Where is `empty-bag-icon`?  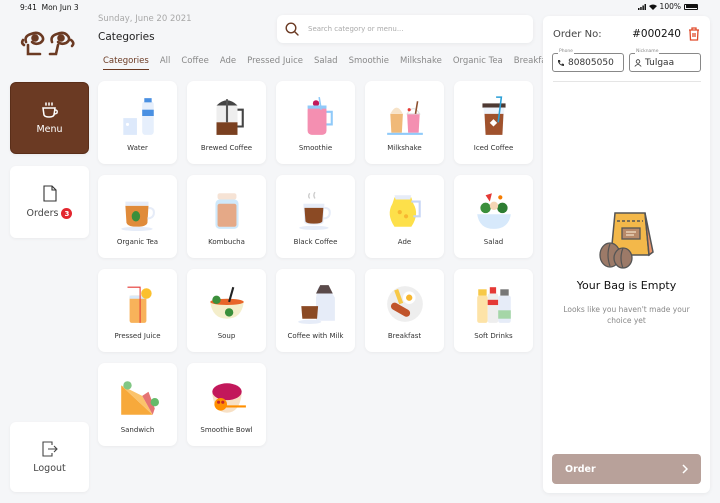
empty-bag-icon is located at coordinates (626, 240).